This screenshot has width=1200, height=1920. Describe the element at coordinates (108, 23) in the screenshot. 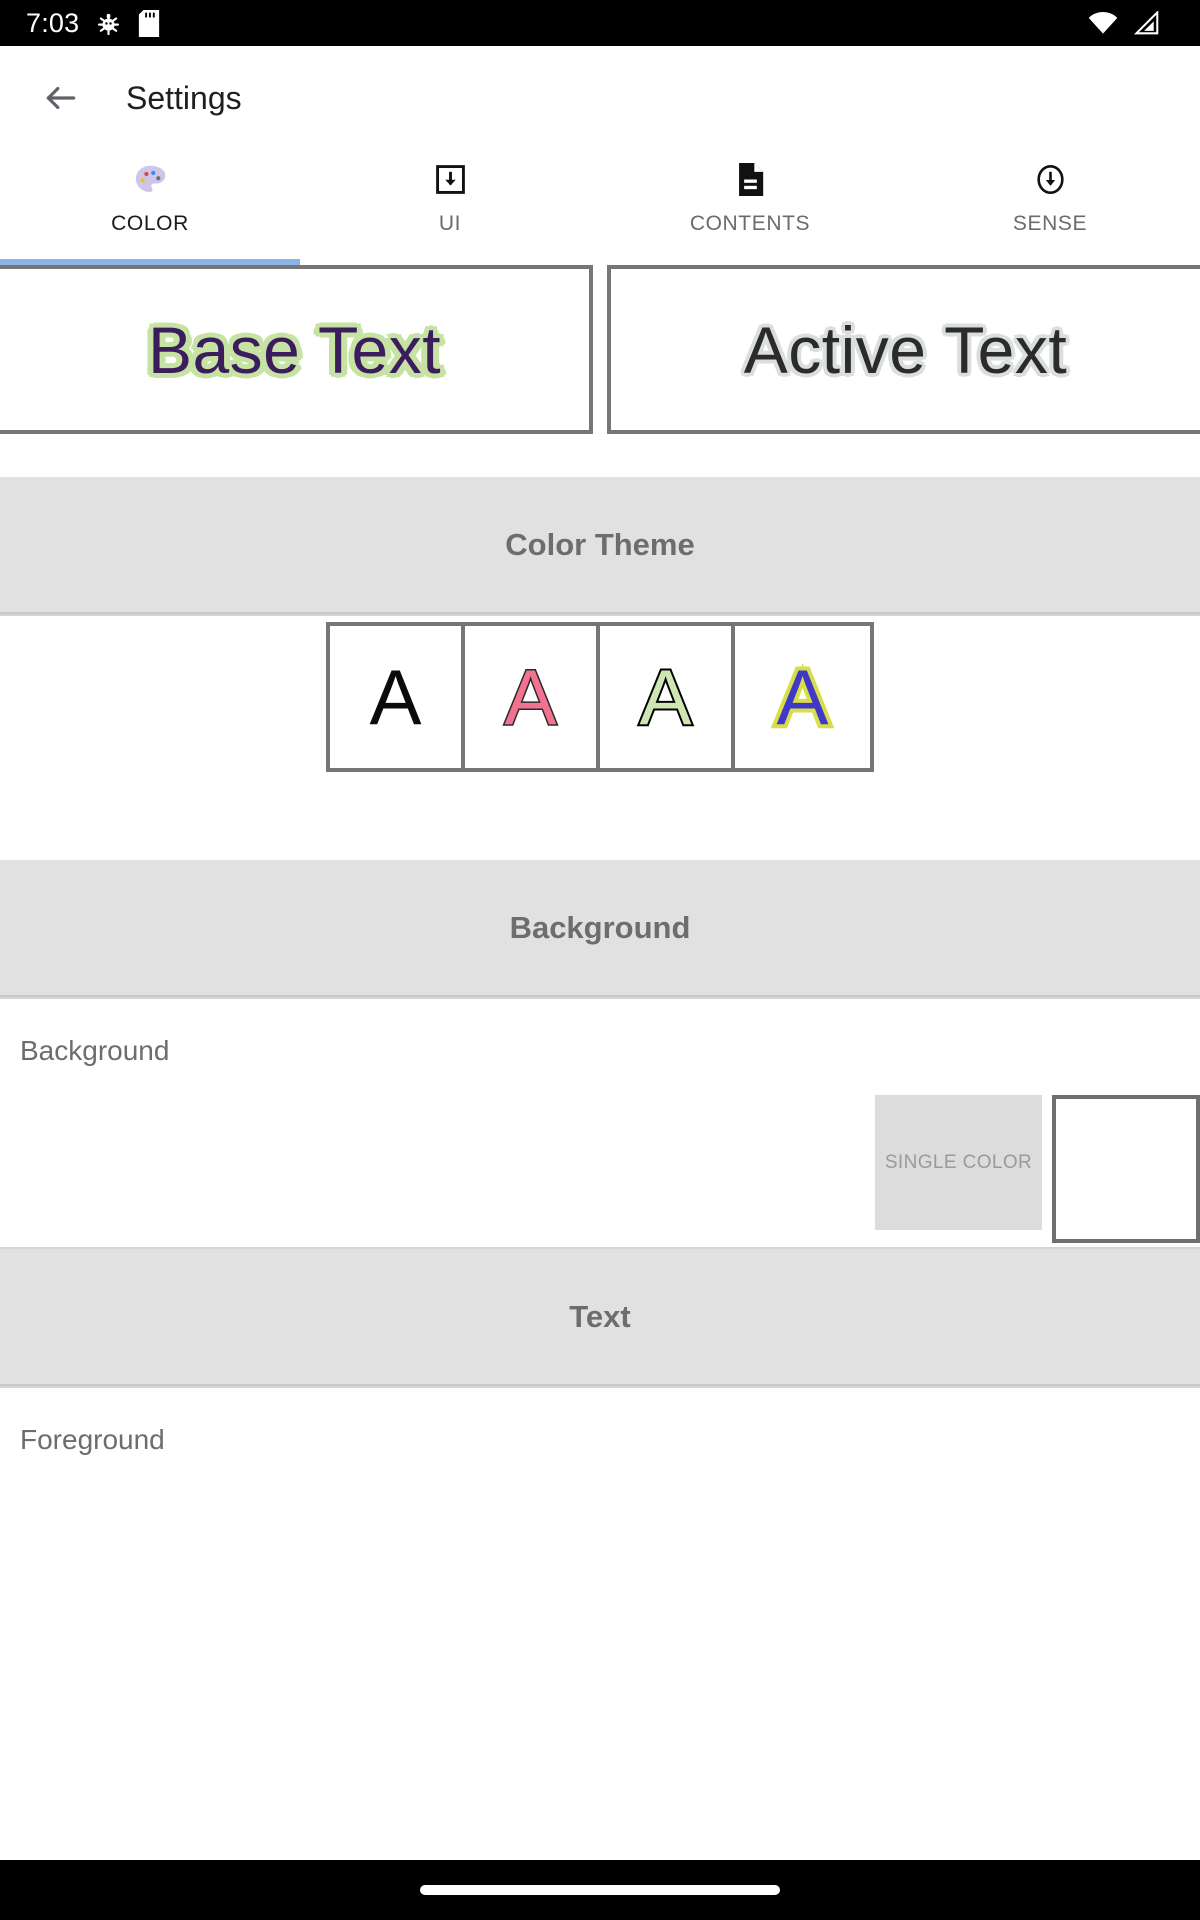

I see `bug-icon` at that location.